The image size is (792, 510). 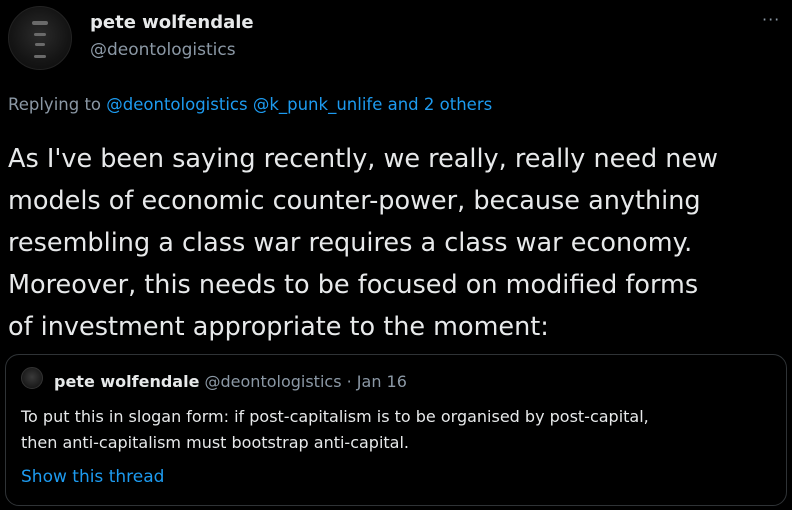 I want to click on quoted-author-avatar, so click(x=32, y=378).